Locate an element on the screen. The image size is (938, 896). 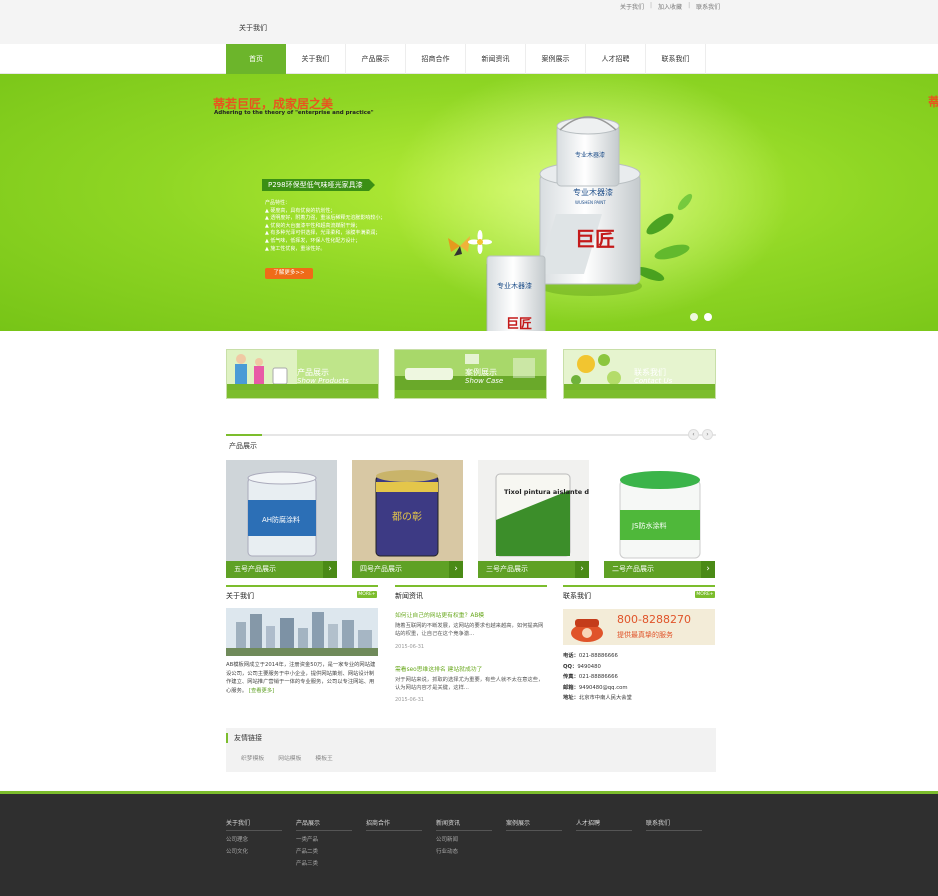
footer-heading: 招商合作 is located at coordinates (394, 824).